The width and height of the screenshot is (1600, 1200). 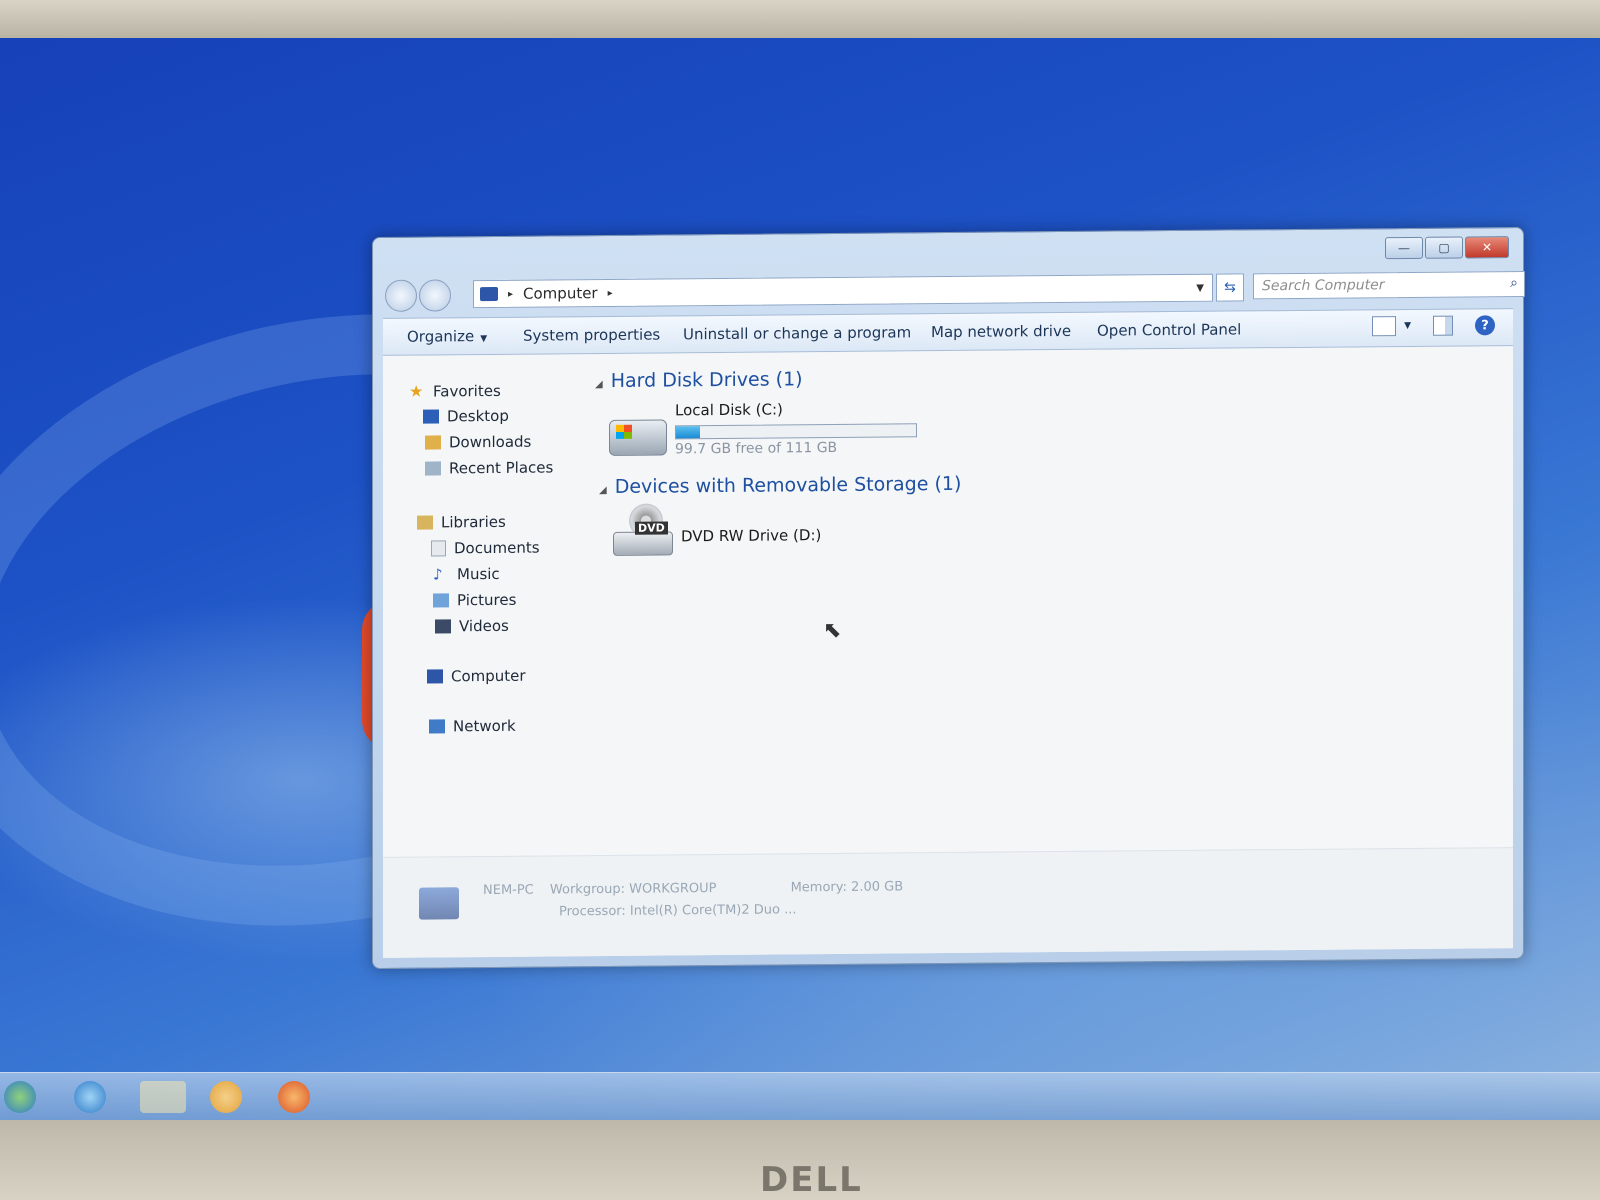 What do you see at coordinates (643, 543) in the screenshot?
I see `drive-tray-icon` at bounding box center [643, 543].